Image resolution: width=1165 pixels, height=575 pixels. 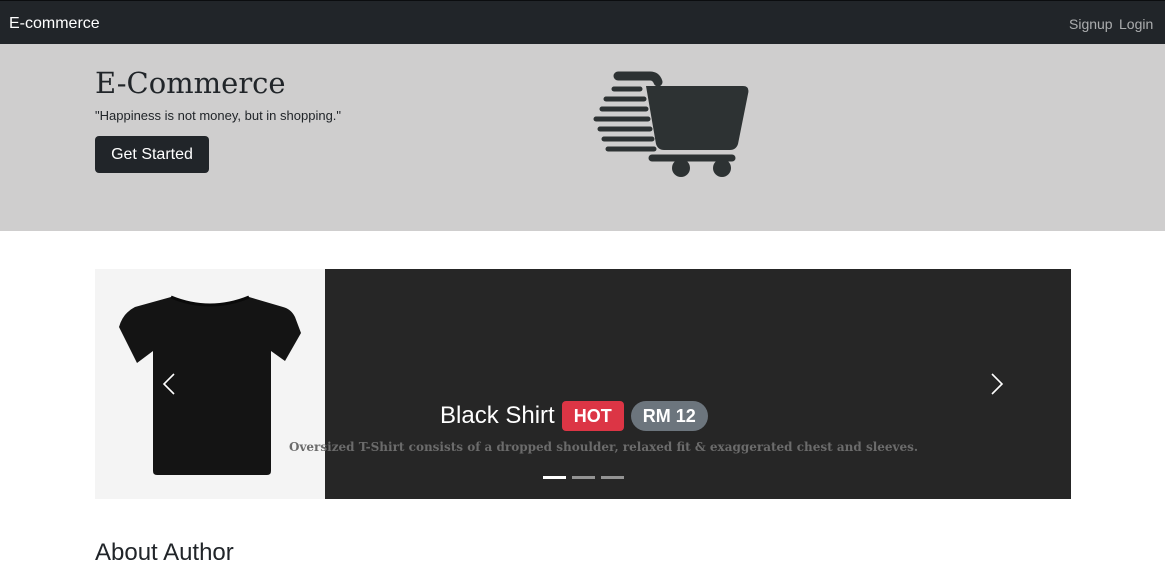 What do you see at coordinates (497, 415) in the screenshot?
I see `slide-title: Black Shirt` at bounding box center [497, 415].